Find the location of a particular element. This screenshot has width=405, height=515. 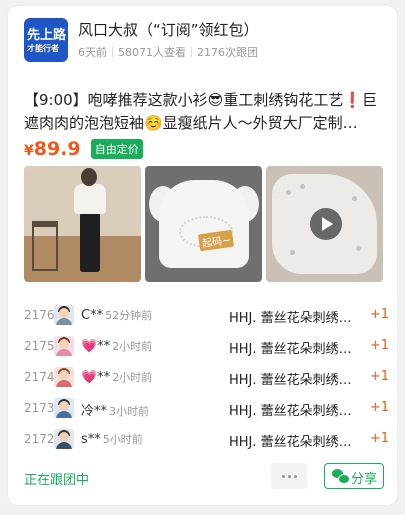

group-meta: 6天前 58071人查看 2176次跟团 is located at coordinates (168, 52).